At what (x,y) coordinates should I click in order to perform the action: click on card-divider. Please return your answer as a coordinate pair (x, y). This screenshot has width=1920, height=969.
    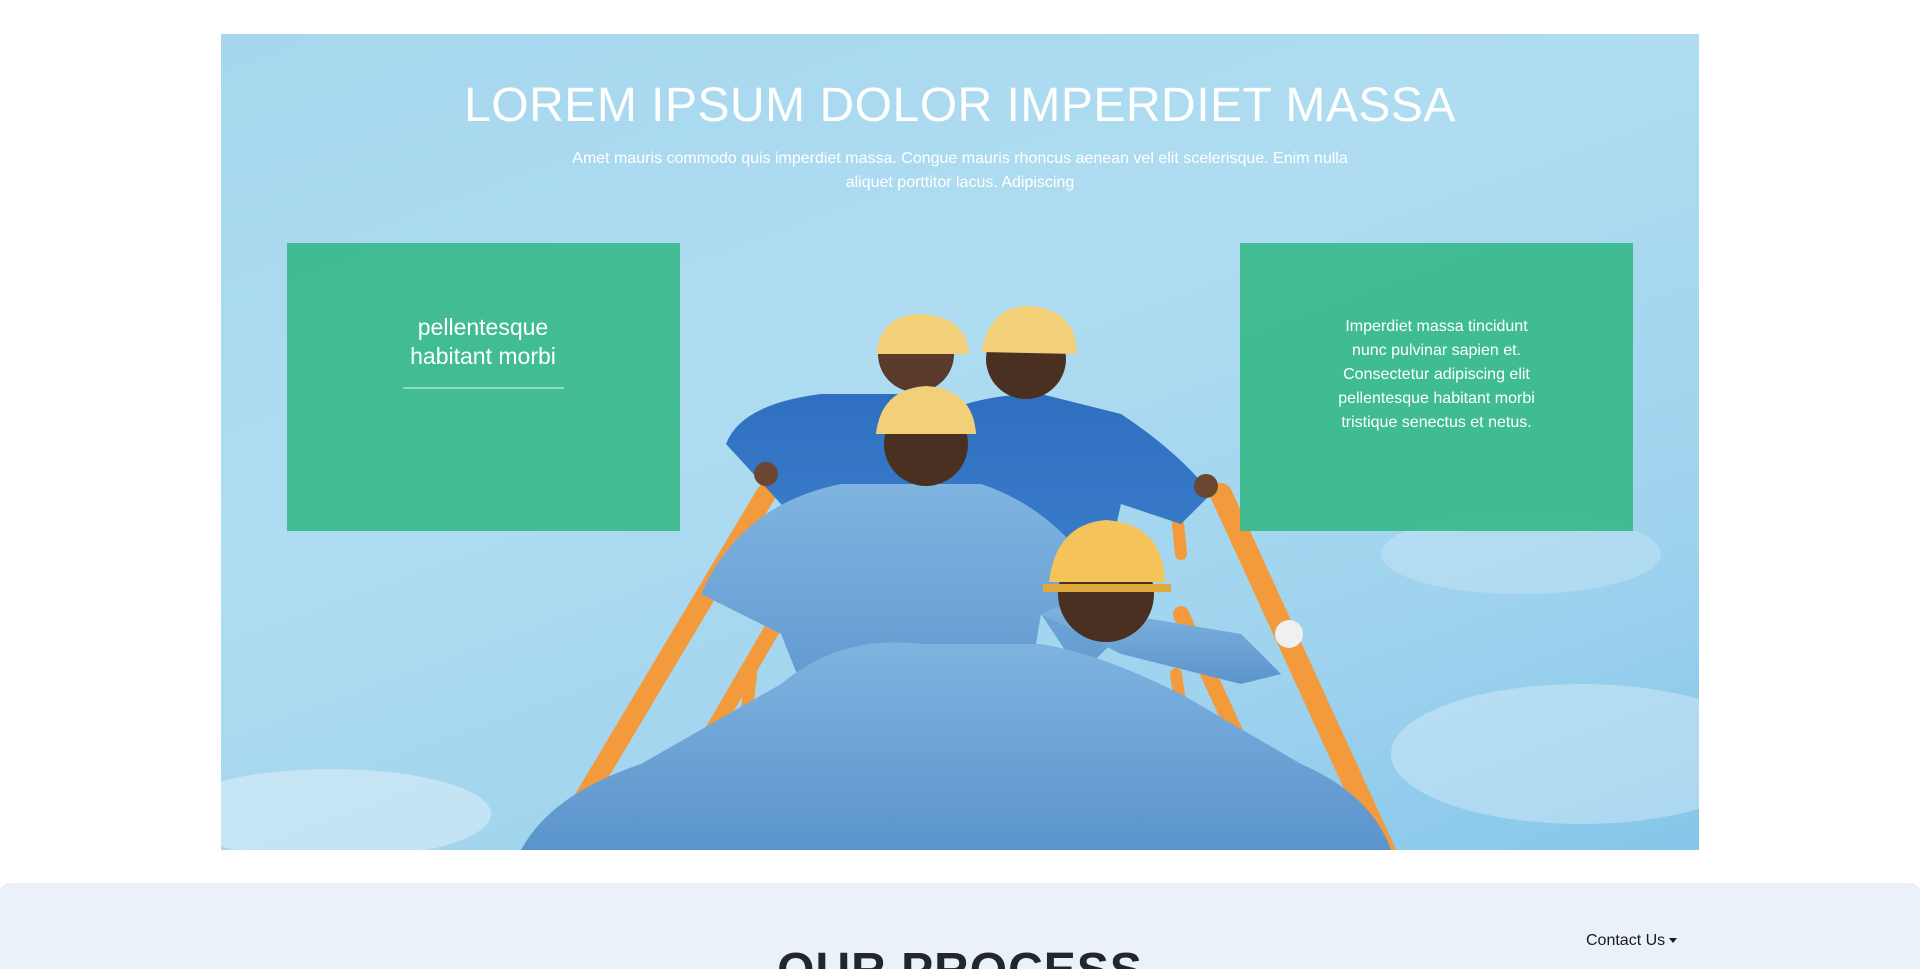
    Looking at the image, I should click on (483, 388).